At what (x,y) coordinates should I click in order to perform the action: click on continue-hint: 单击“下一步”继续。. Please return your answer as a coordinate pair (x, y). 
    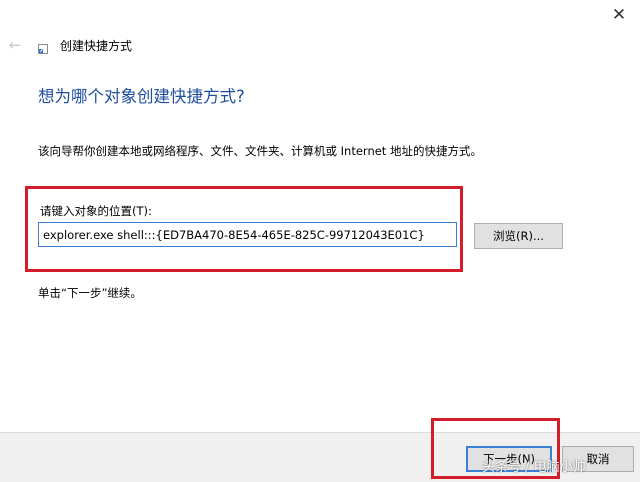
    Looking at the image, I should click on (90, 293).